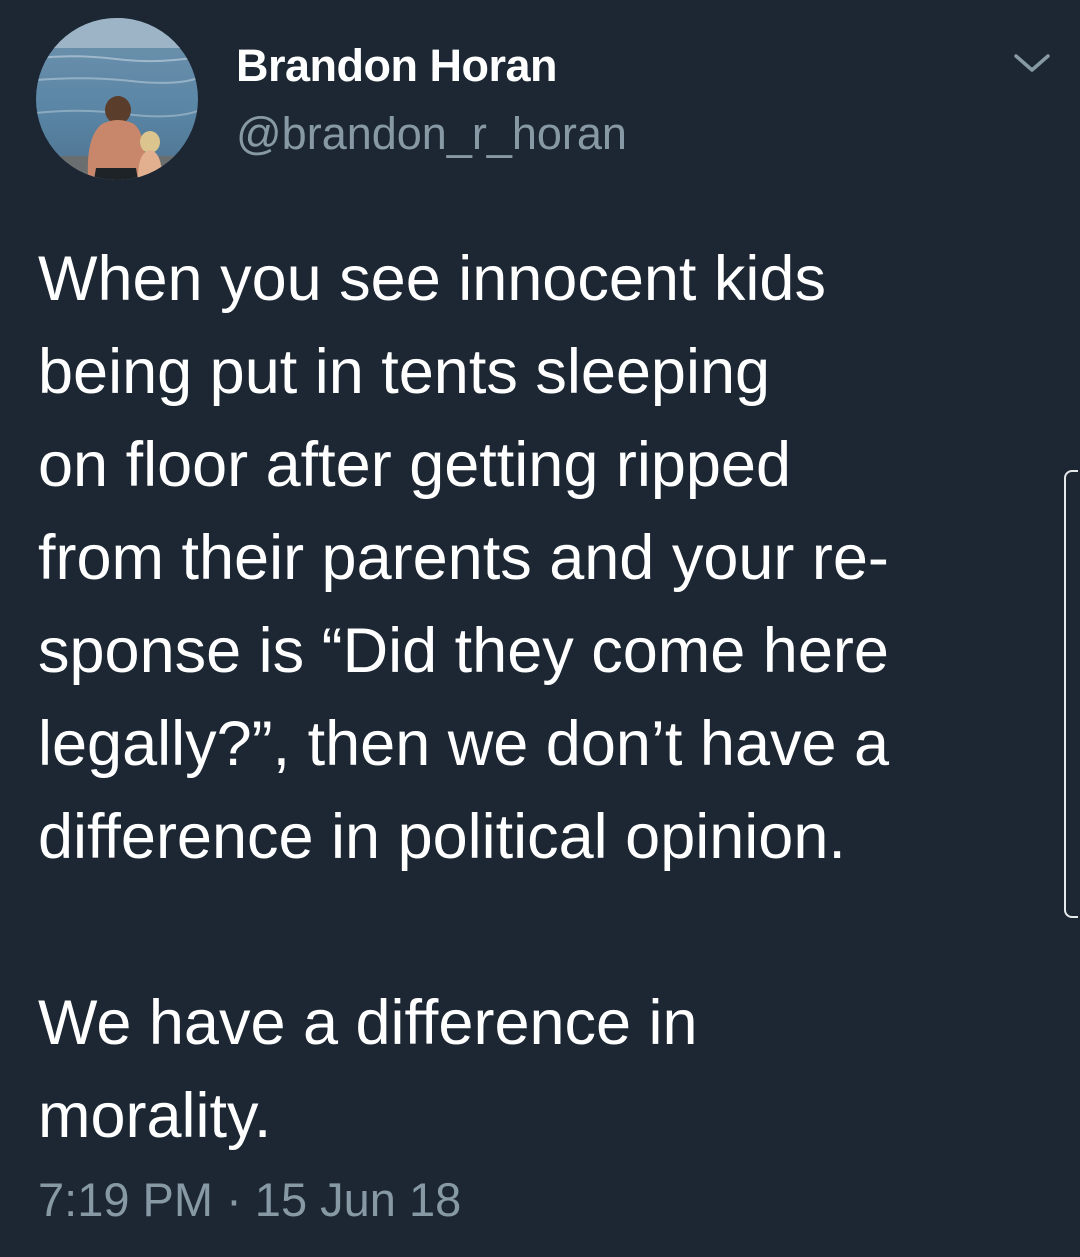 The width and height of the screenshot is (1080, 1257). I want to click on chevron-down-icon, so click(1032, 63).